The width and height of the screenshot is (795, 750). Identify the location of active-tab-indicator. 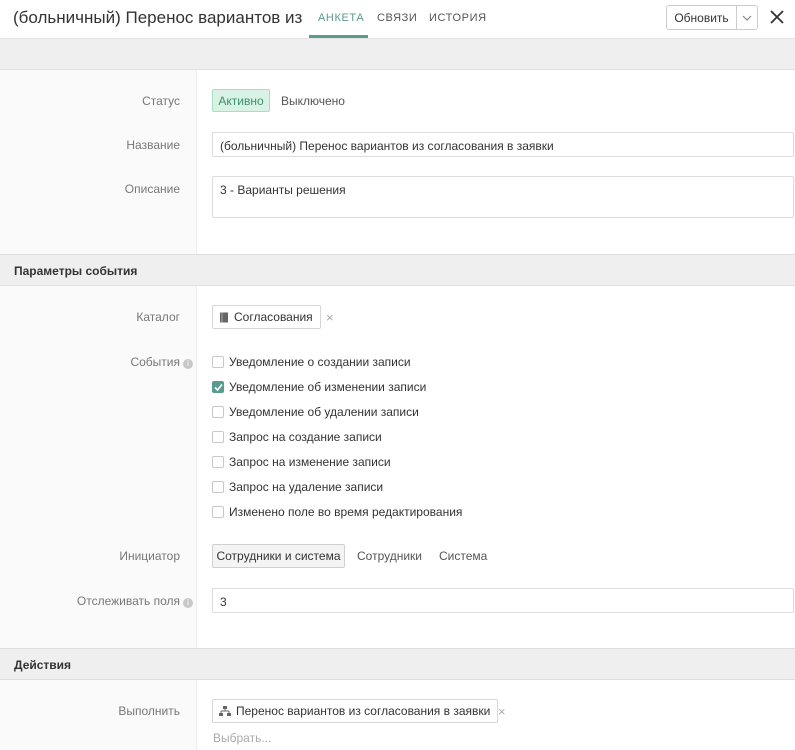
(338, 36).